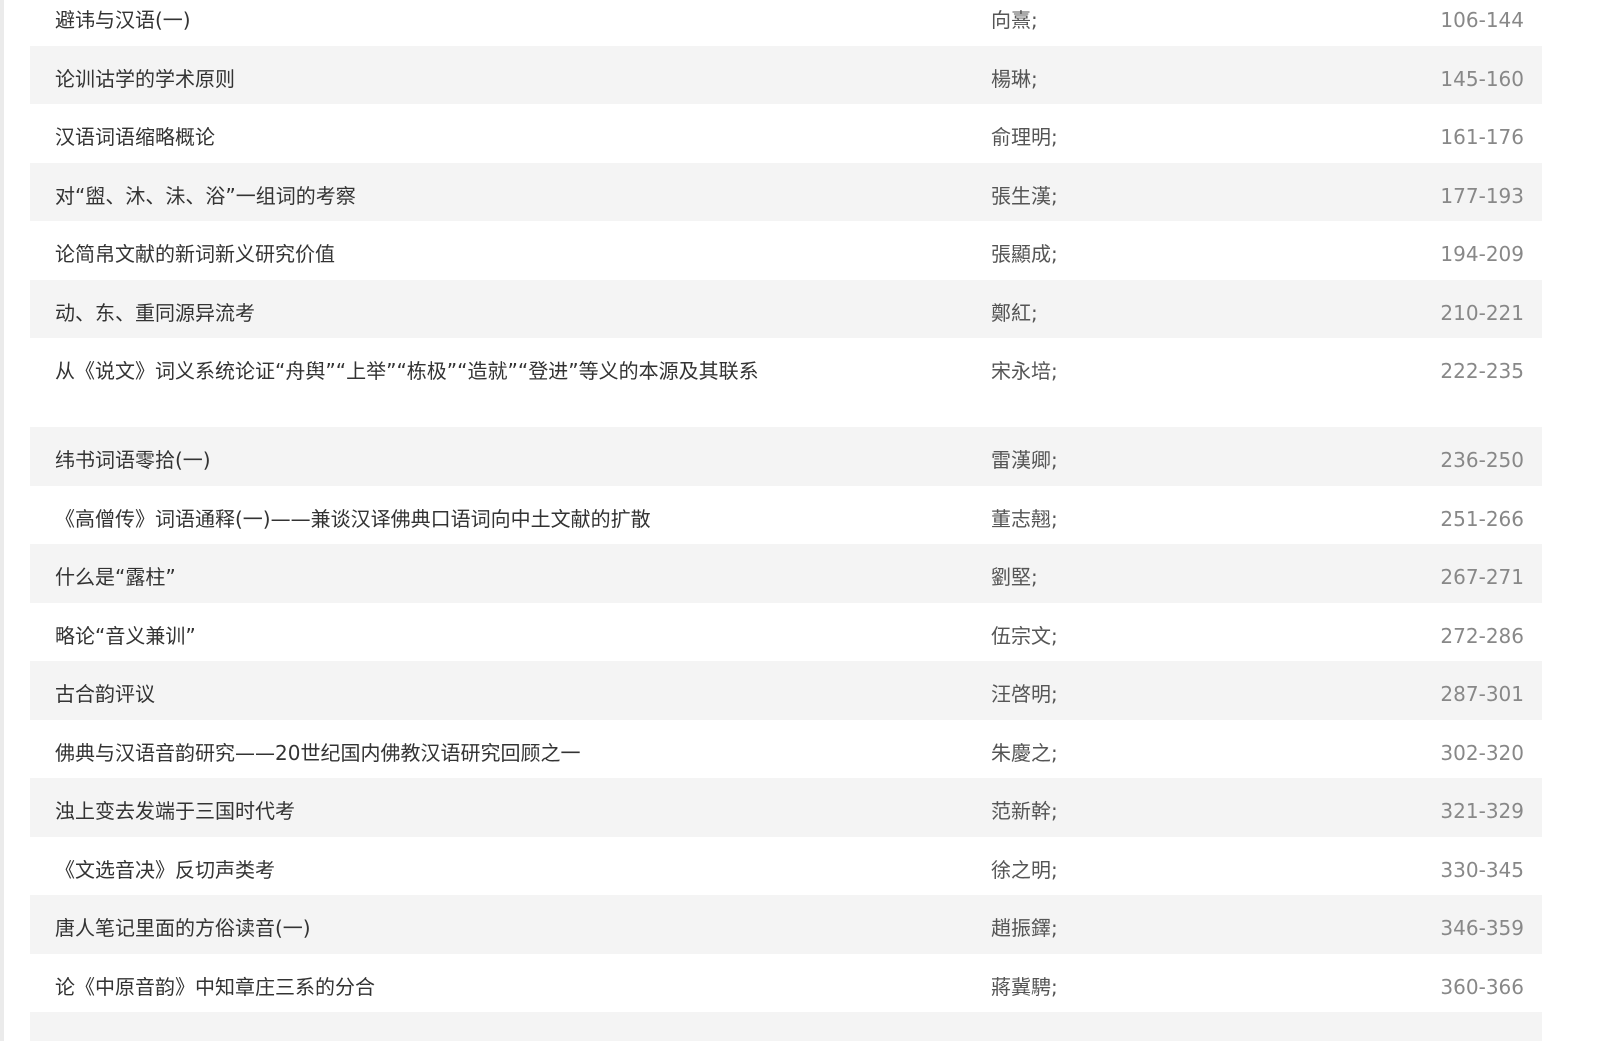  I want to click on article-author-link: 雷漢卿;, so click(1024, 460).